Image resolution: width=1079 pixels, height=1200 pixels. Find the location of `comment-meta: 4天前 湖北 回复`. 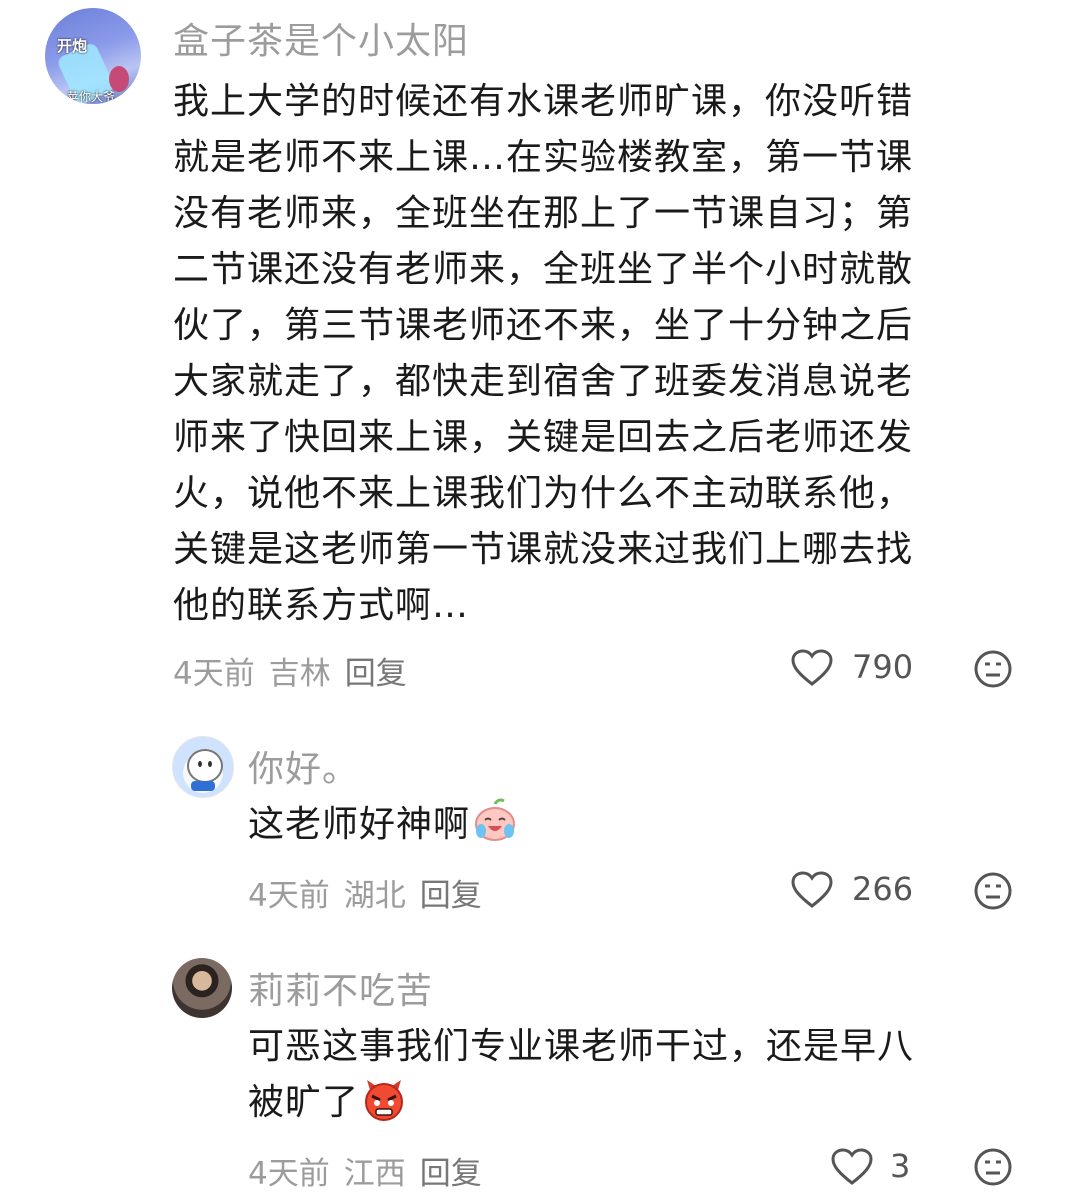

comment-meta: 4天前 湖北 回复 is located at coordinates (372, 892).